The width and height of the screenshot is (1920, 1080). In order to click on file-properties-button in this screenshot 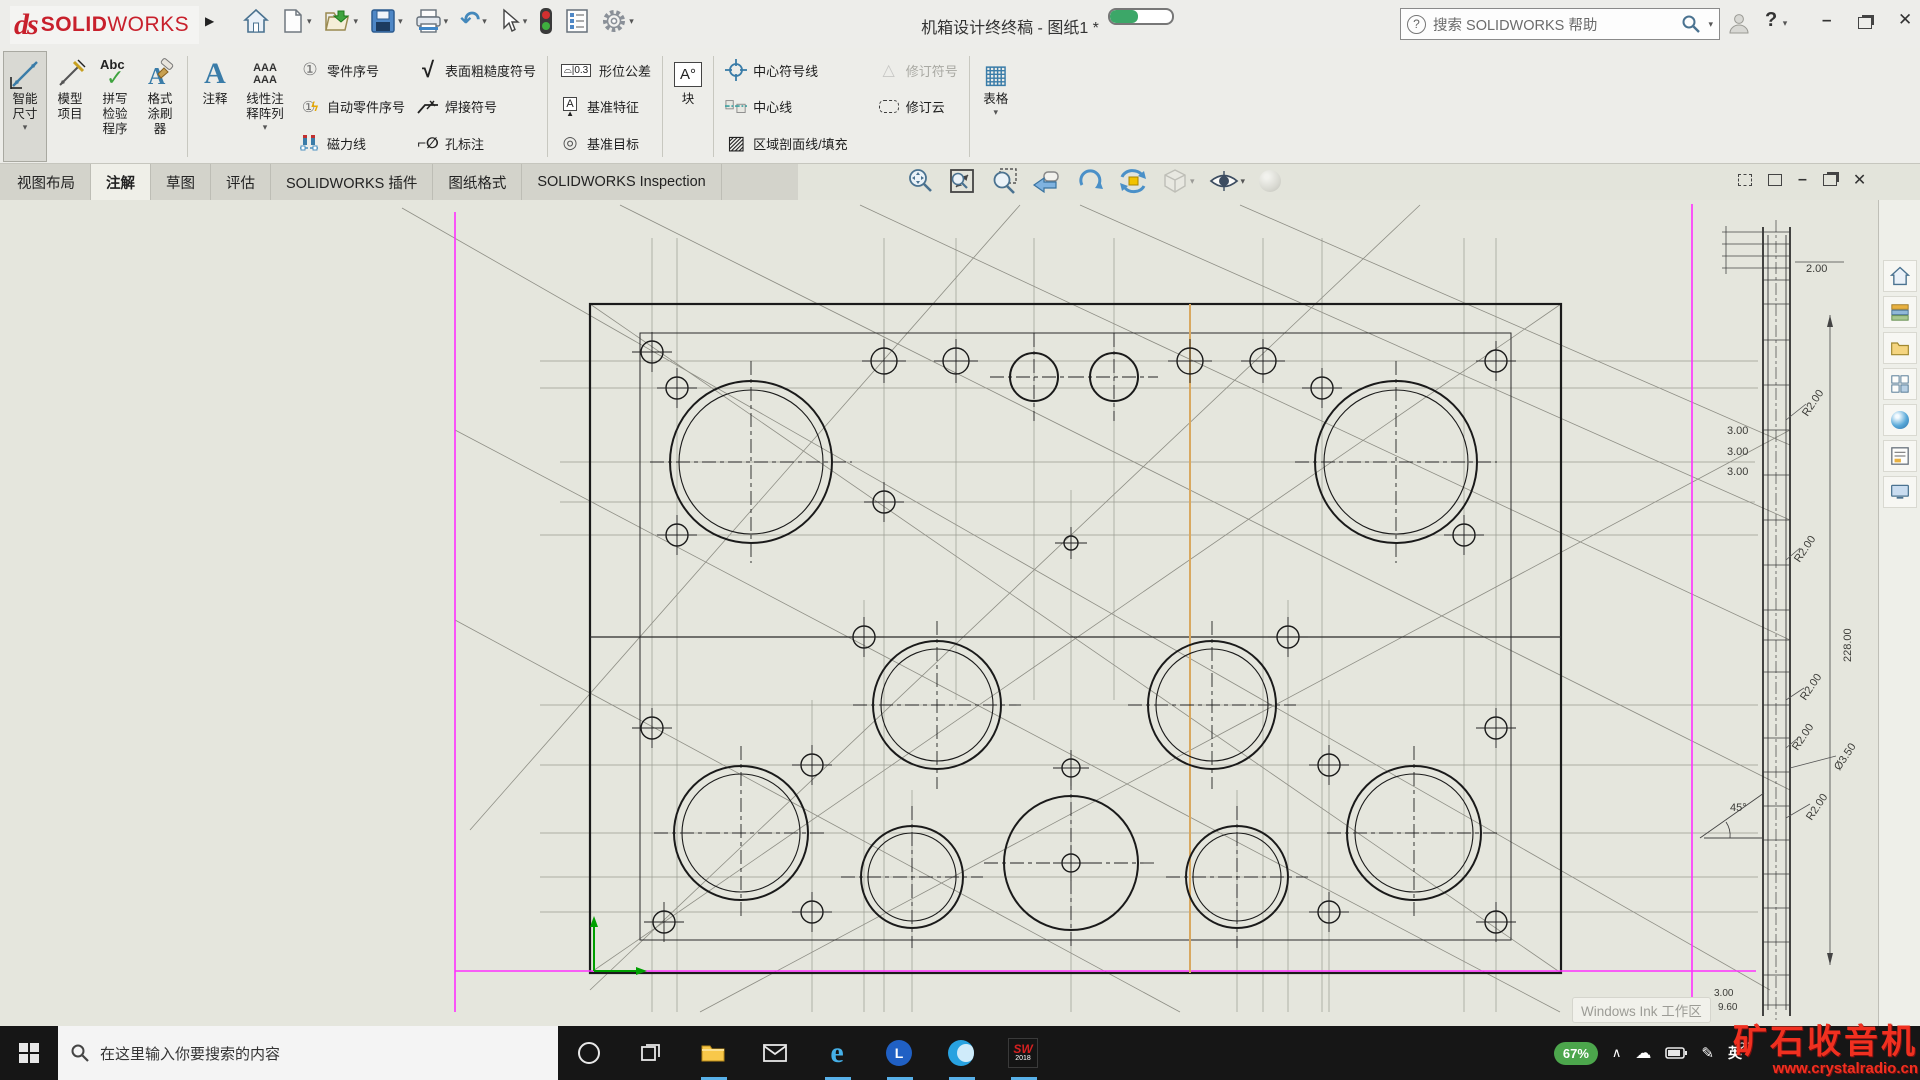, I will do `click(577, 21)`.